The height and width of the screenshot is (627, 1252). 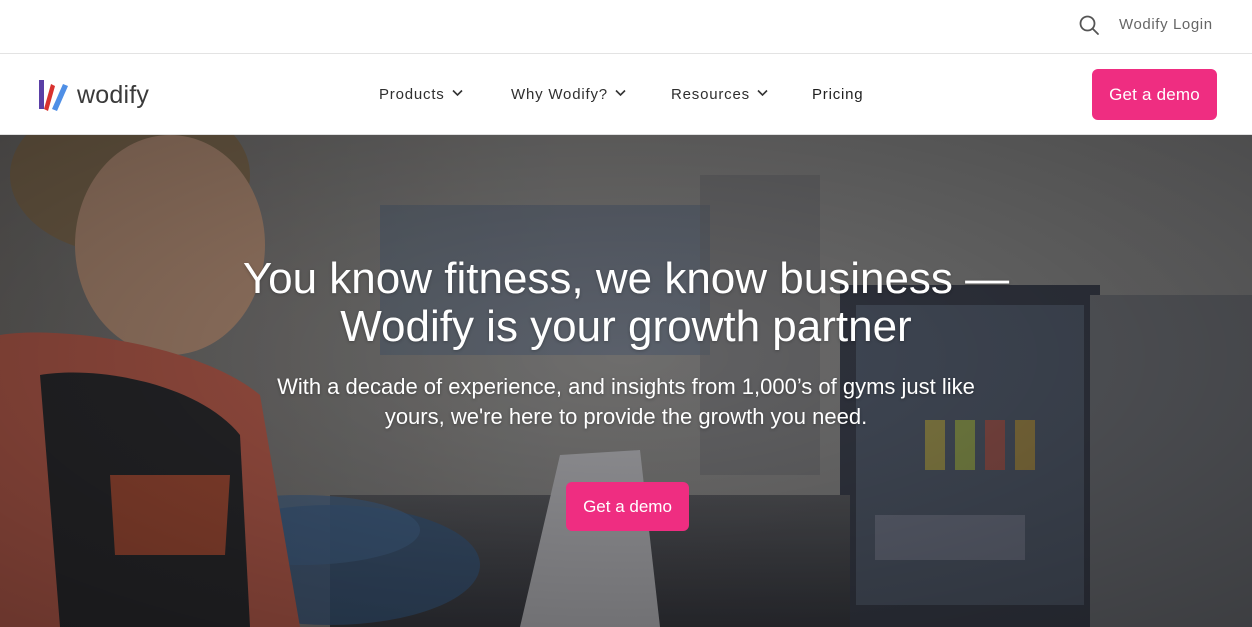 I want to click on nav-item-label: Pricing, so click(x=838, y=94).